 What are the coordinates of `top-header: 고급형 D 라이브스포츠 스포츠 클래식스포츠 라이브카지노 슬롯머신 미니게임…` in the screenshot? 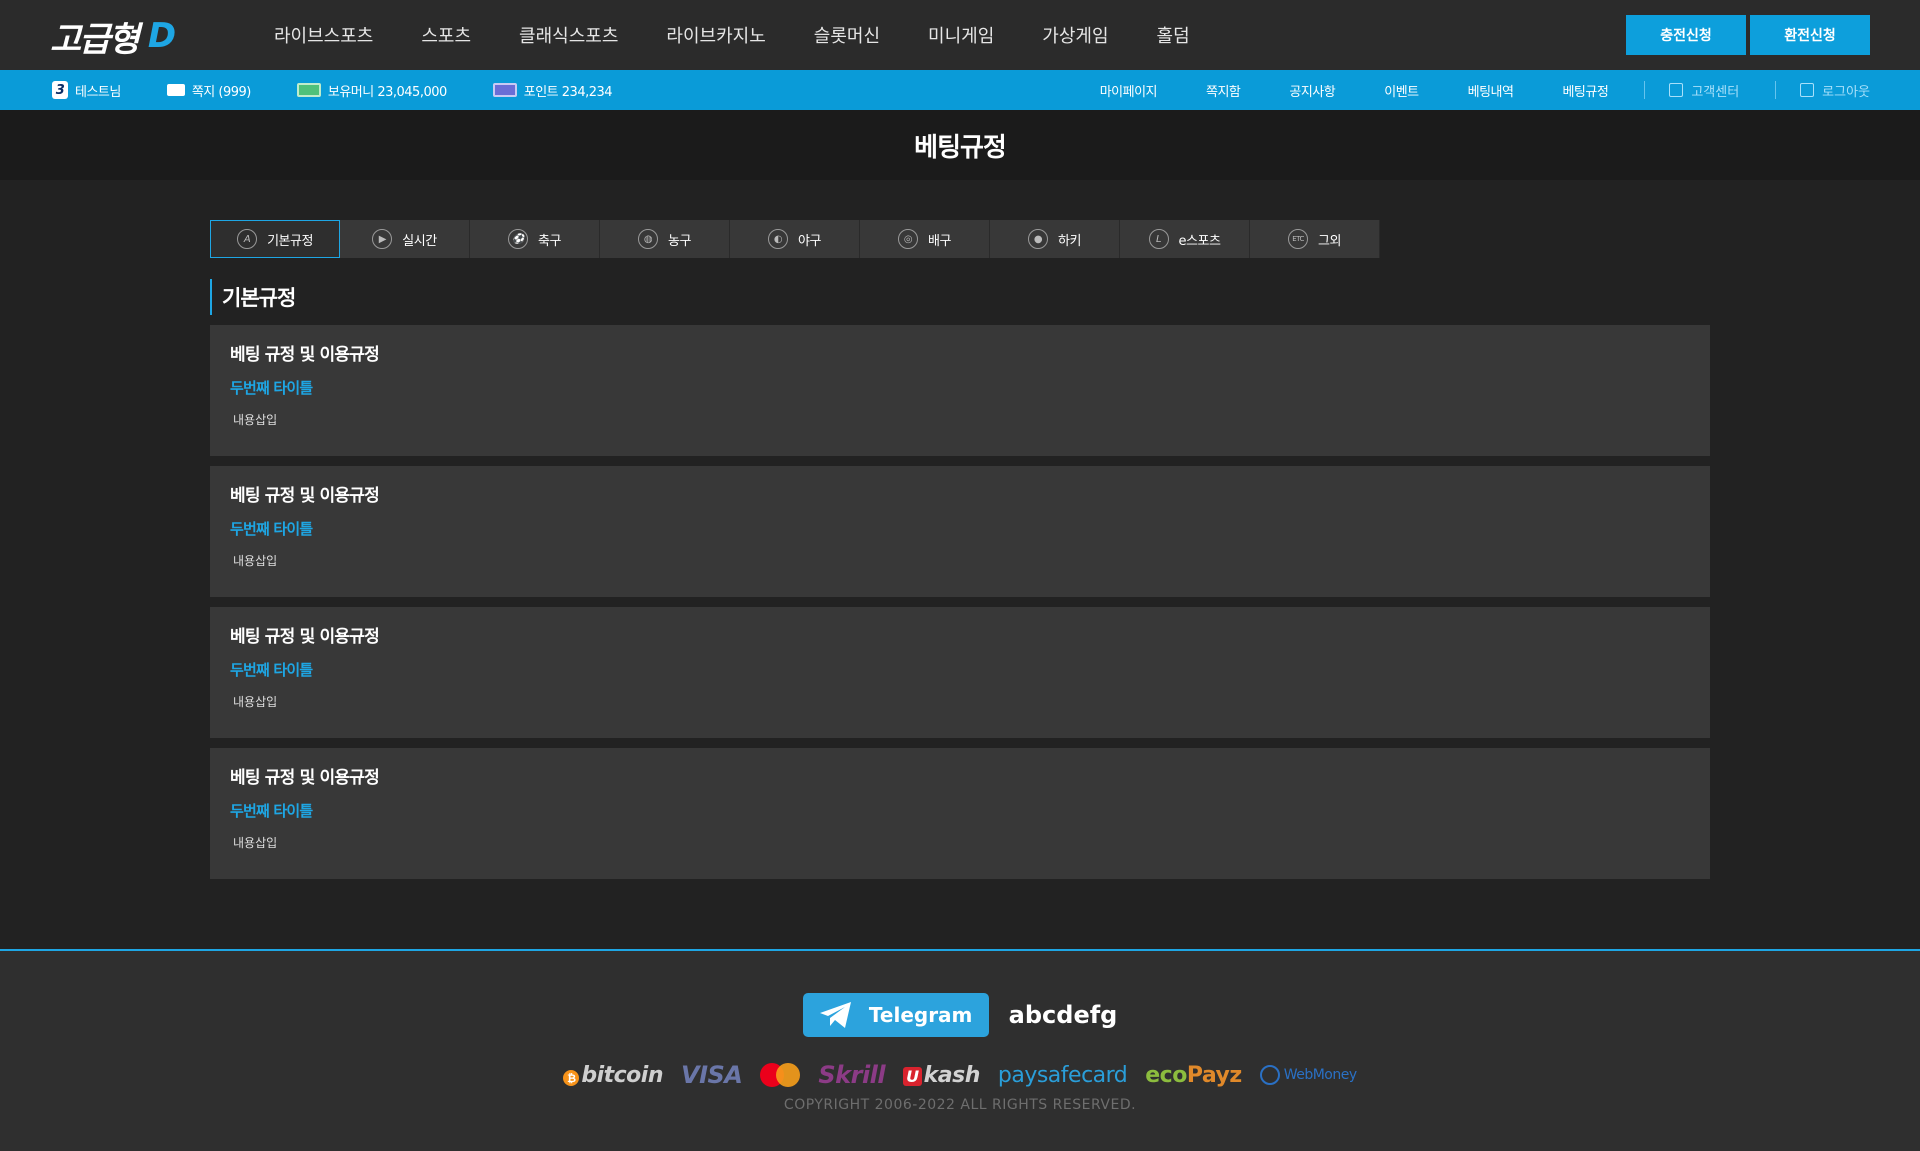 It's located at (960, 35).